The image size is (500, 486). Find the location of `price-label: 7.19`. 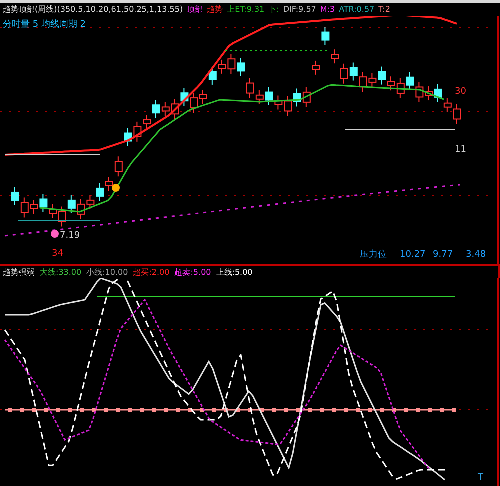

price-label: 7.19 is located at coordinates (70, 236).